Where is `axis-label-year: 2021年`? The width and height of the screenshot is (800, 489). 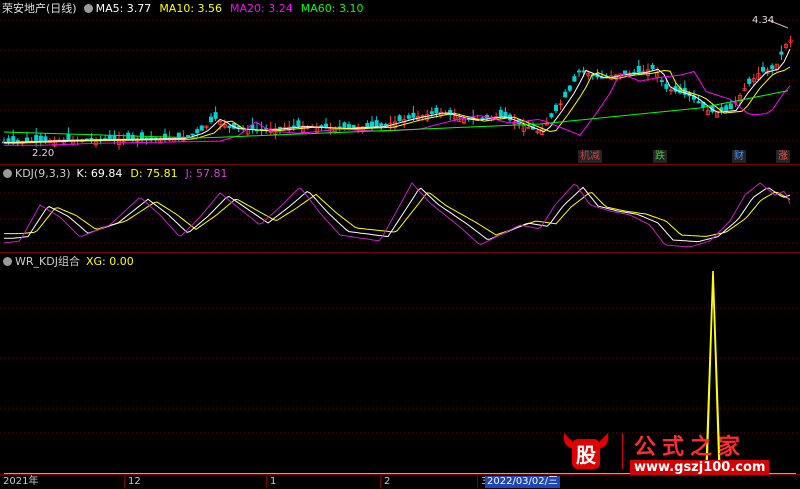
axis-label-year: 2021年 is located at coordinates (21, 481).